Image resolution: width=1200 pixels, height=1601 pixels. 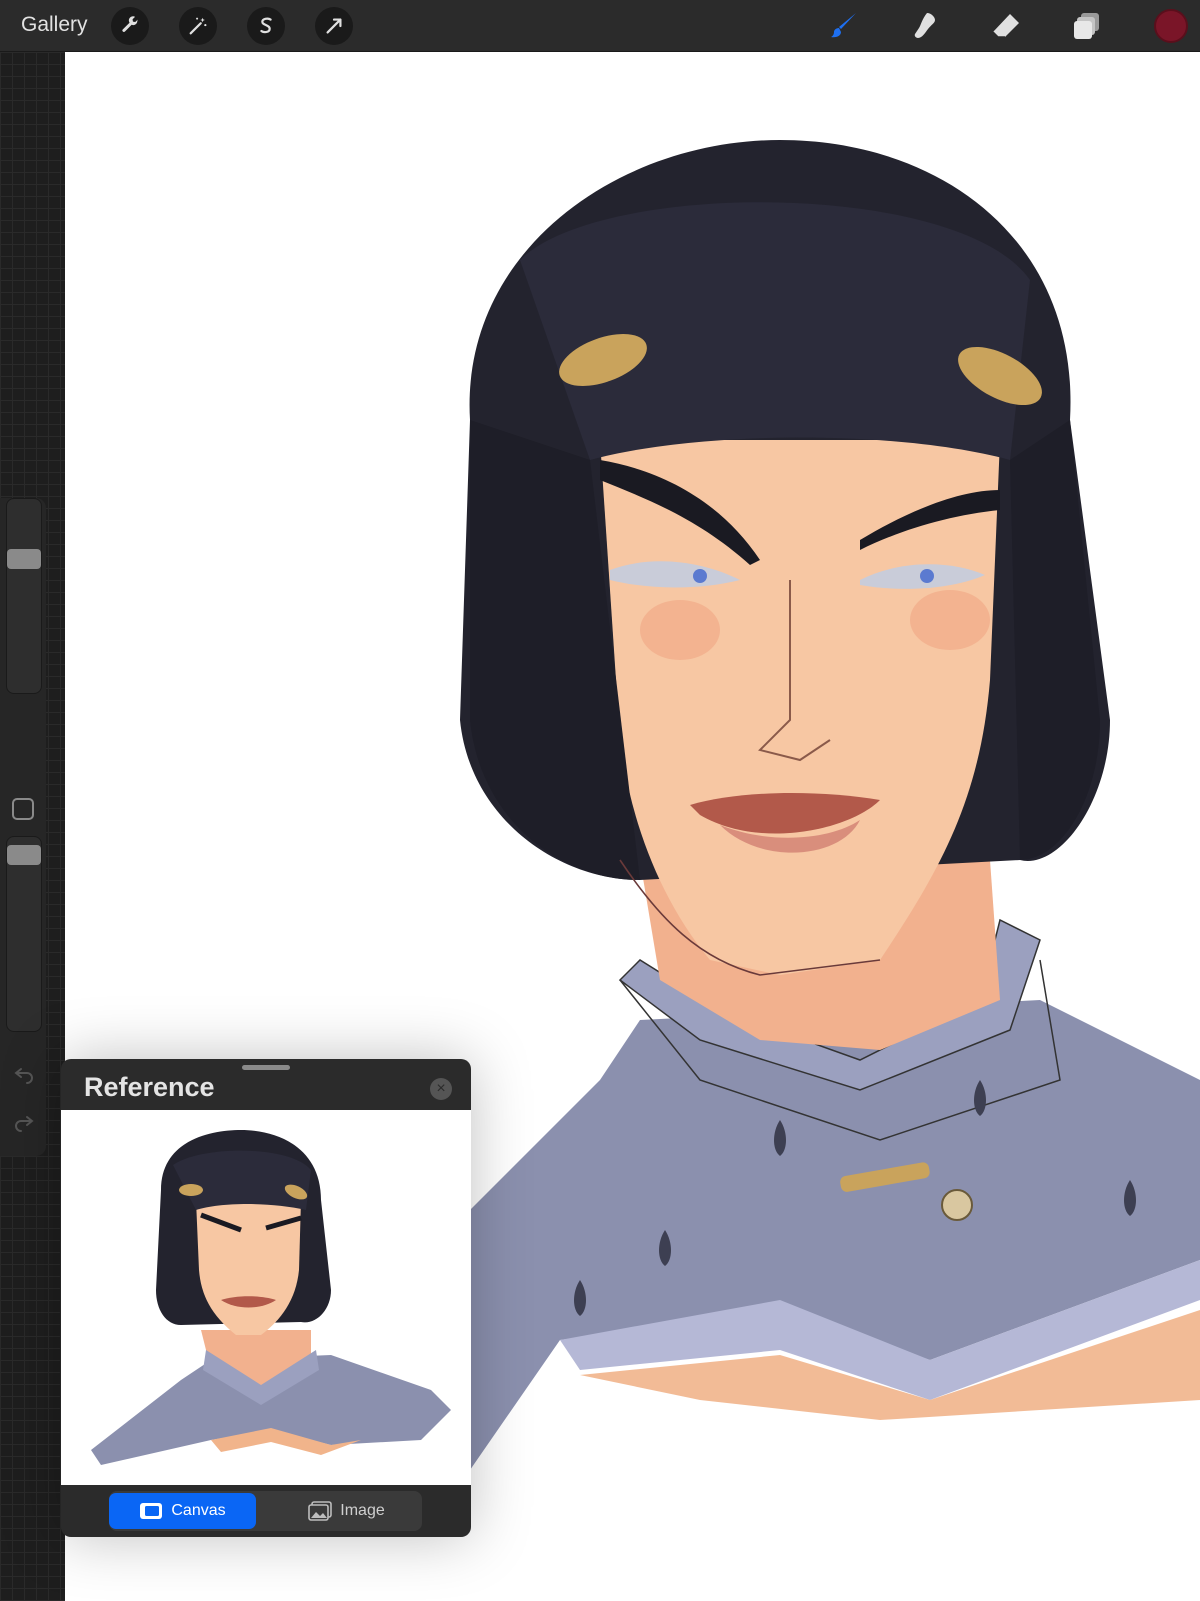 What do you see at coordinates (149, 1087) in the screenshot?
I see `reference-title: Reference` at bounding box center [149, 1087].